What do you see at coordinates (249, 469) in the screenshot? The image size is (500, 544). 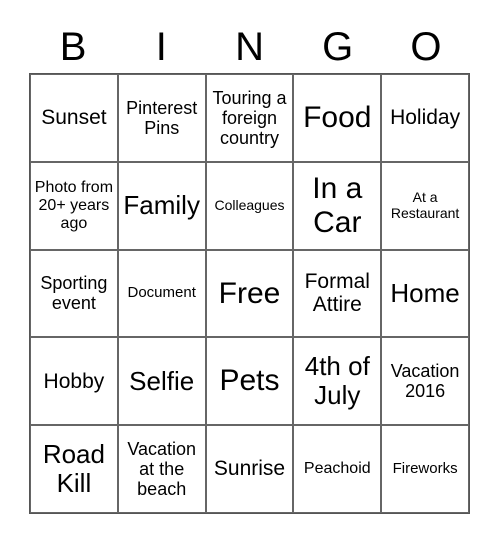 I see `bingo-cell: Sunrise` at bounding box center [249, 469].